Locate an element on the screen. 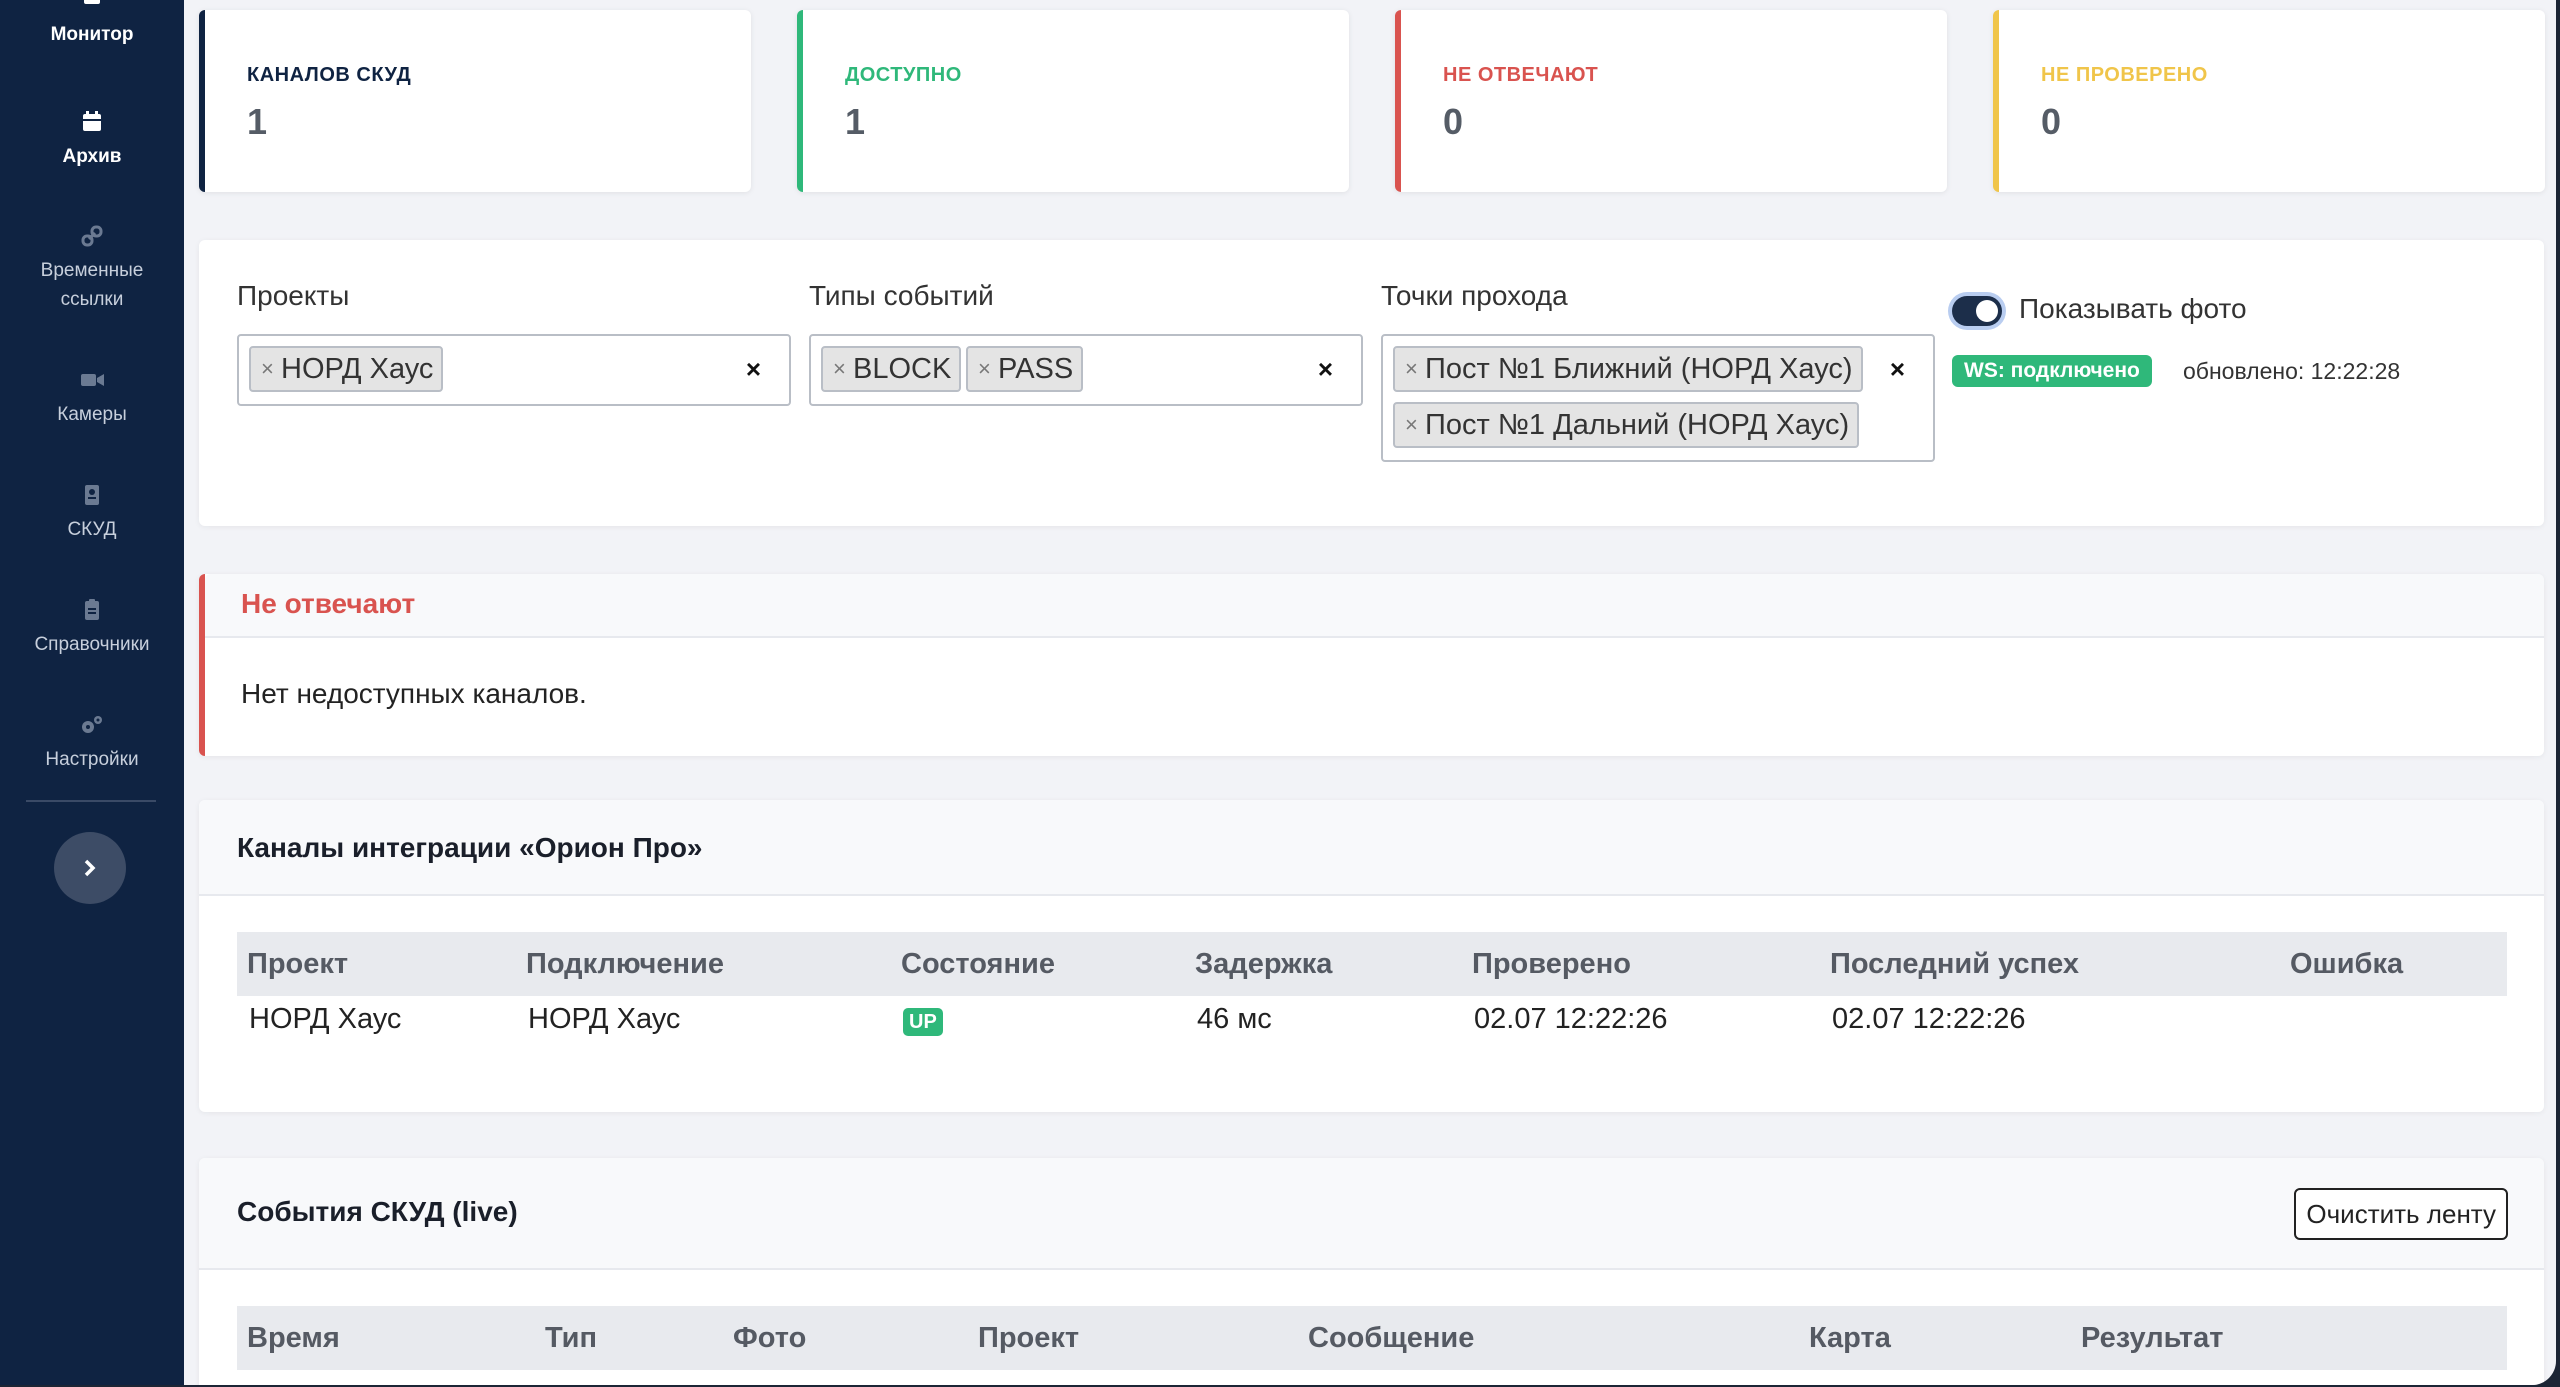  cell-connection: НОРД Хаус is located at coordinates (604, 1018).